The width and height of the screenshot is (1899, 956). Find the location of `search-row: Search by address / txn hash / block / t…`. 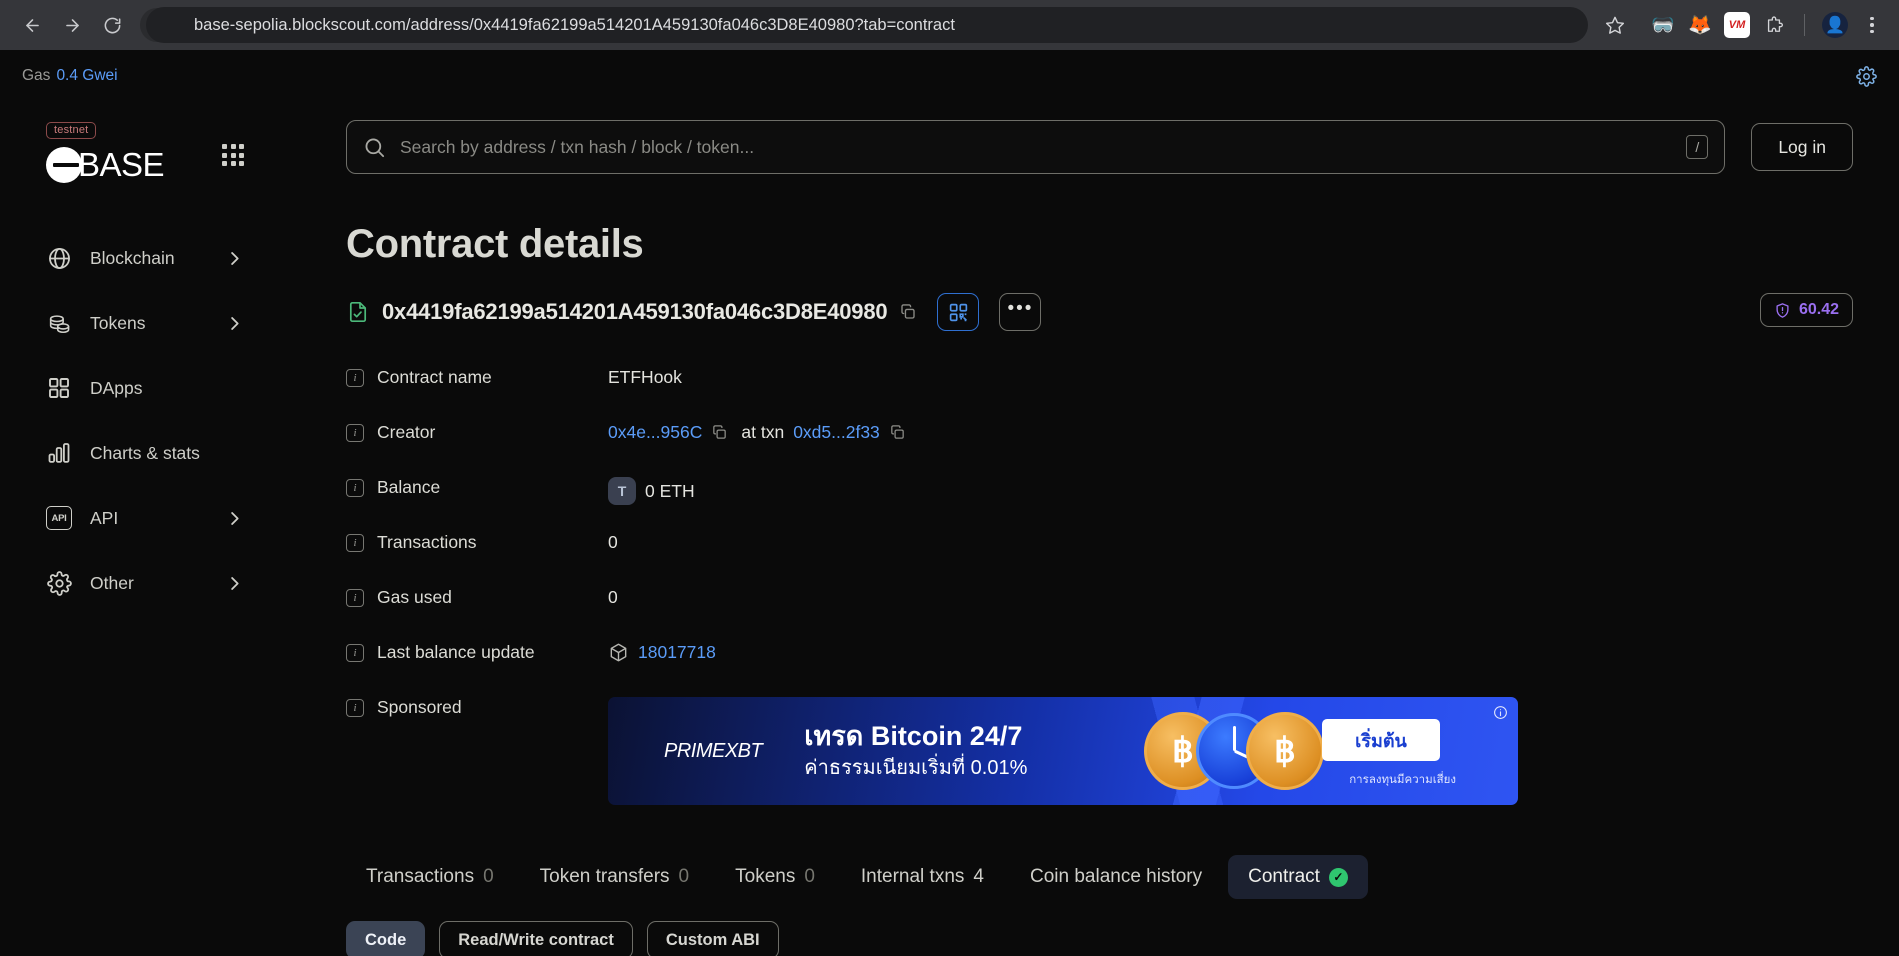

search-row: Search by address / txn hash / block / t… is located at coordinates (1099, 147).